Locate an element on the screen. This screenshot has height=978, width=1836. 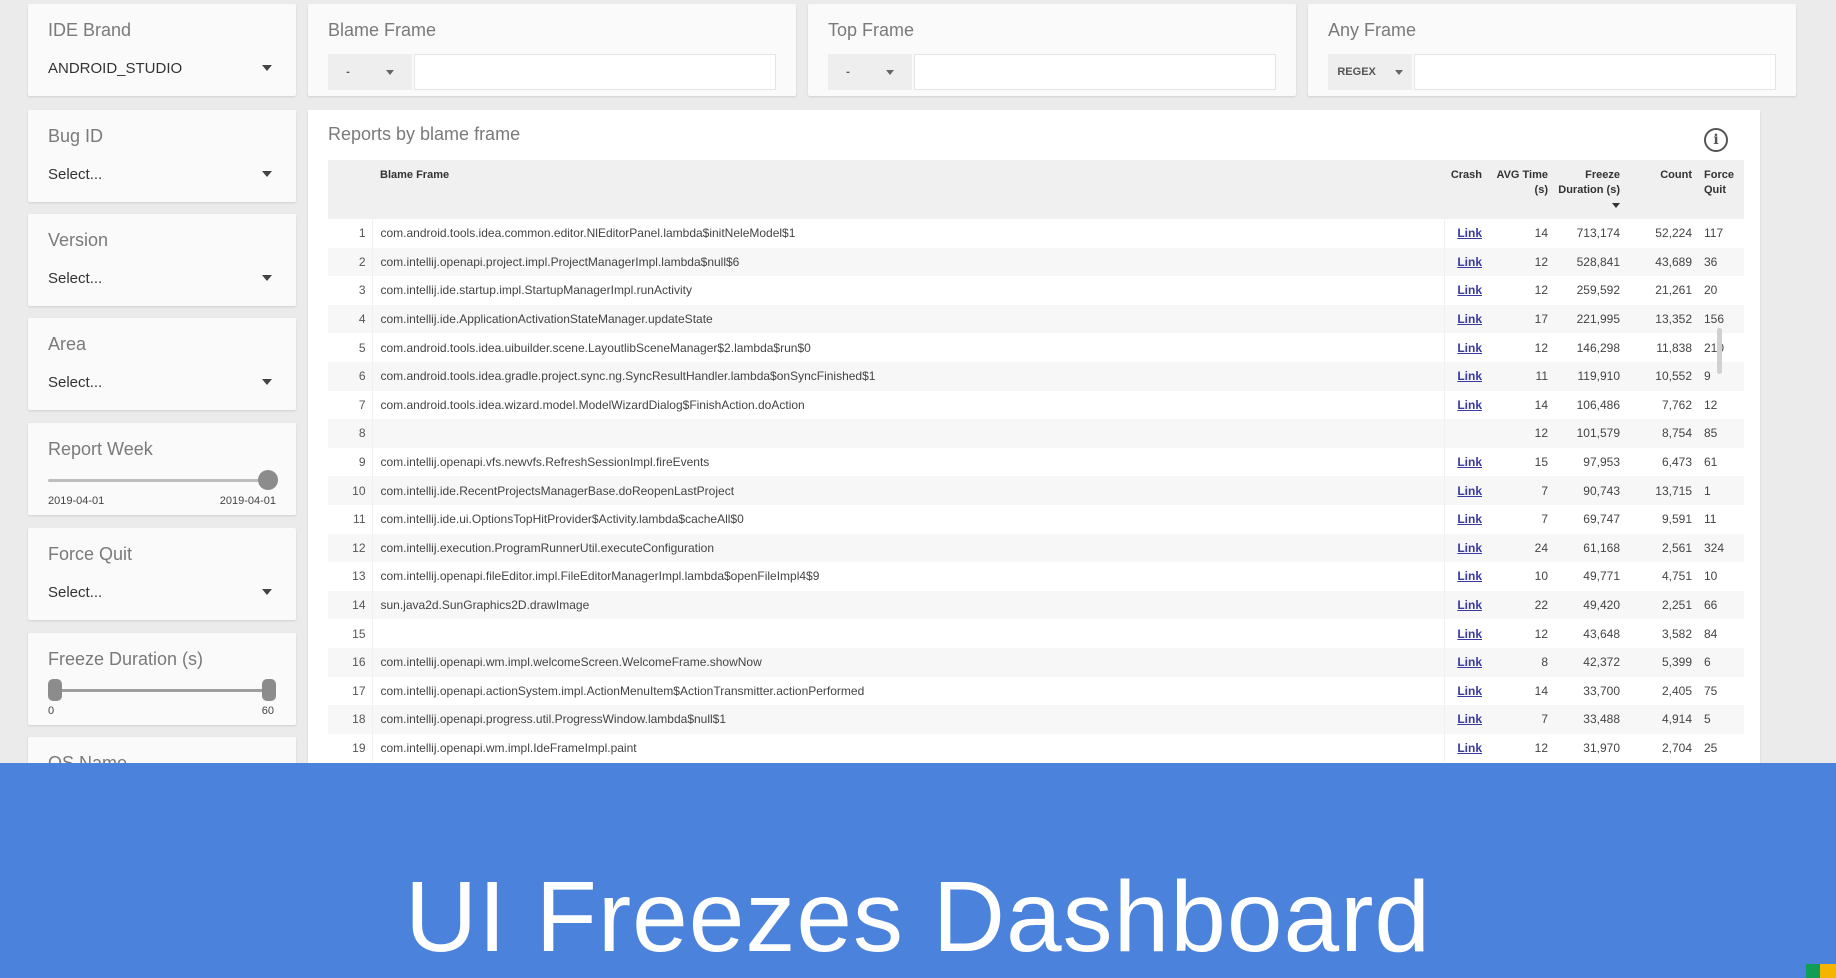
ide-brand-dropdown: ANDROID_STUDIO is located at coordinates (160, 68).